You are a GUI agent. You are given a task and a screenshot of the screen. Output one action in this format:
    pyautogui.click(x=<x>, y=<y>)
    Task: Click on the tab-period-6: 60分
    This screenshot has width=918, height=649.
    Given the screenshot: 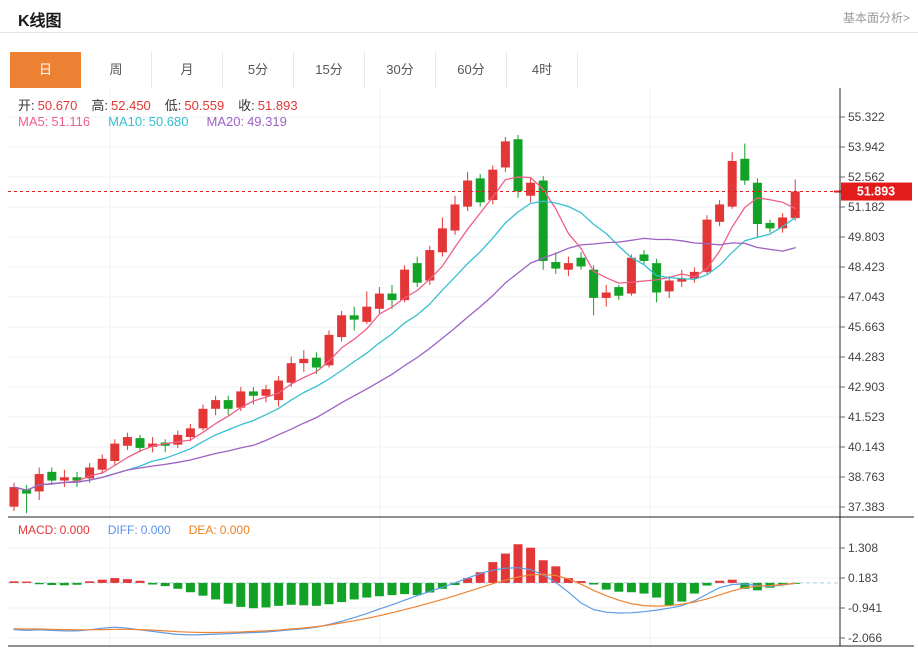 What is the action you would take?
    pyautogui.click(x=471, y=70)
    